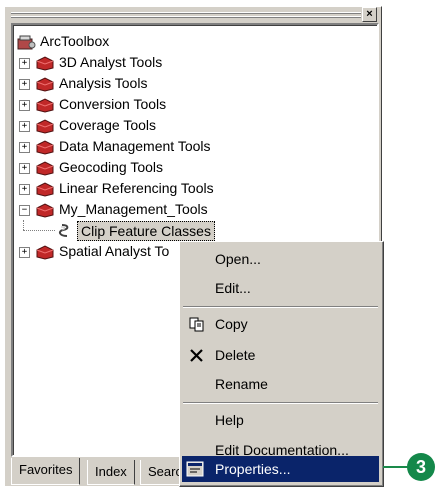  What do you see at coordinates (108, 125) in the screenshot?
I see `tree-item-label: Coverage Tools` at bounding box center [108, 125].